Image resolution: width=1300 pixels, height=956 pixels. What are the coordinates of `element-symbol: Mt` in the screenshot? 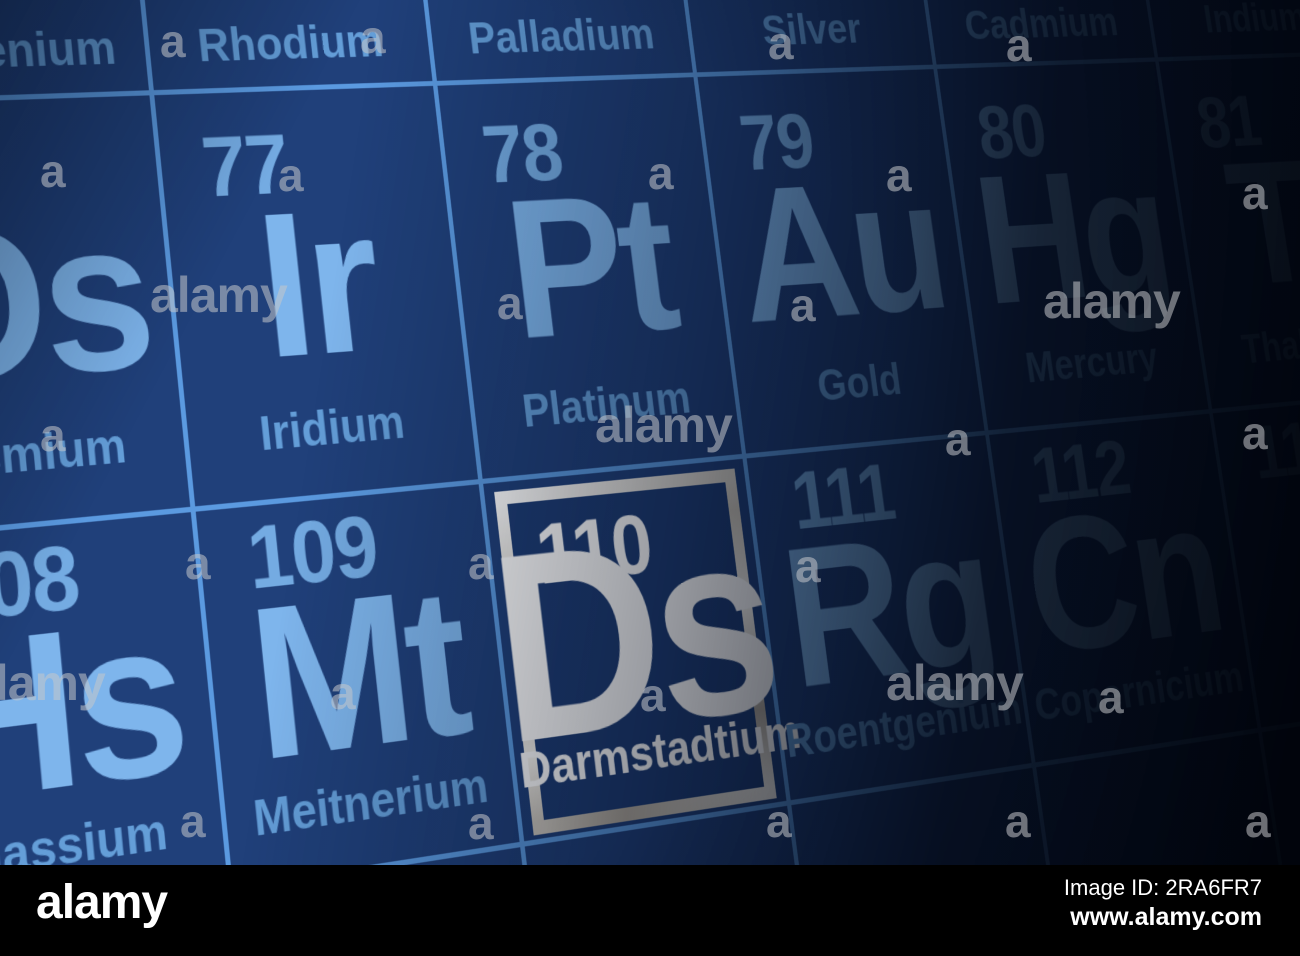 It's located at (358, 675).